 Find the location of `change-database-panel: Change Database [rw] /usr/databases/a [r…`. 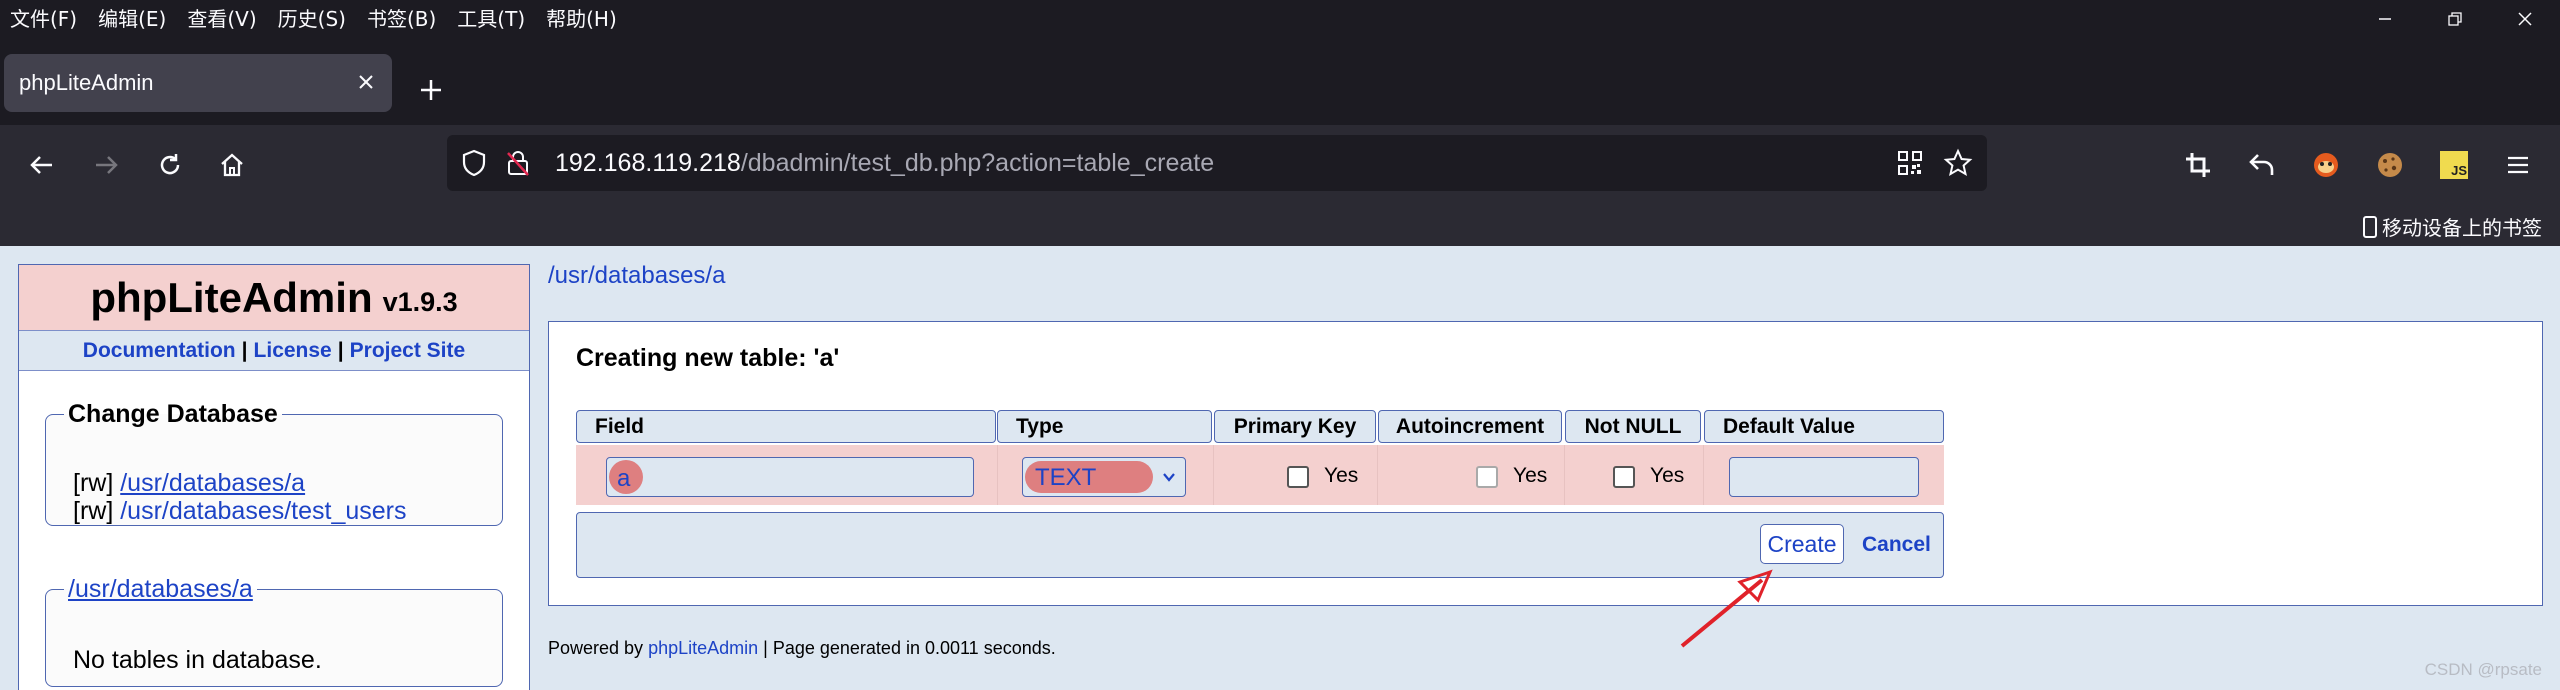

change-database-panel: Change Database [rw] /usr/databases/a [r… is located at coordinates (274, 463).